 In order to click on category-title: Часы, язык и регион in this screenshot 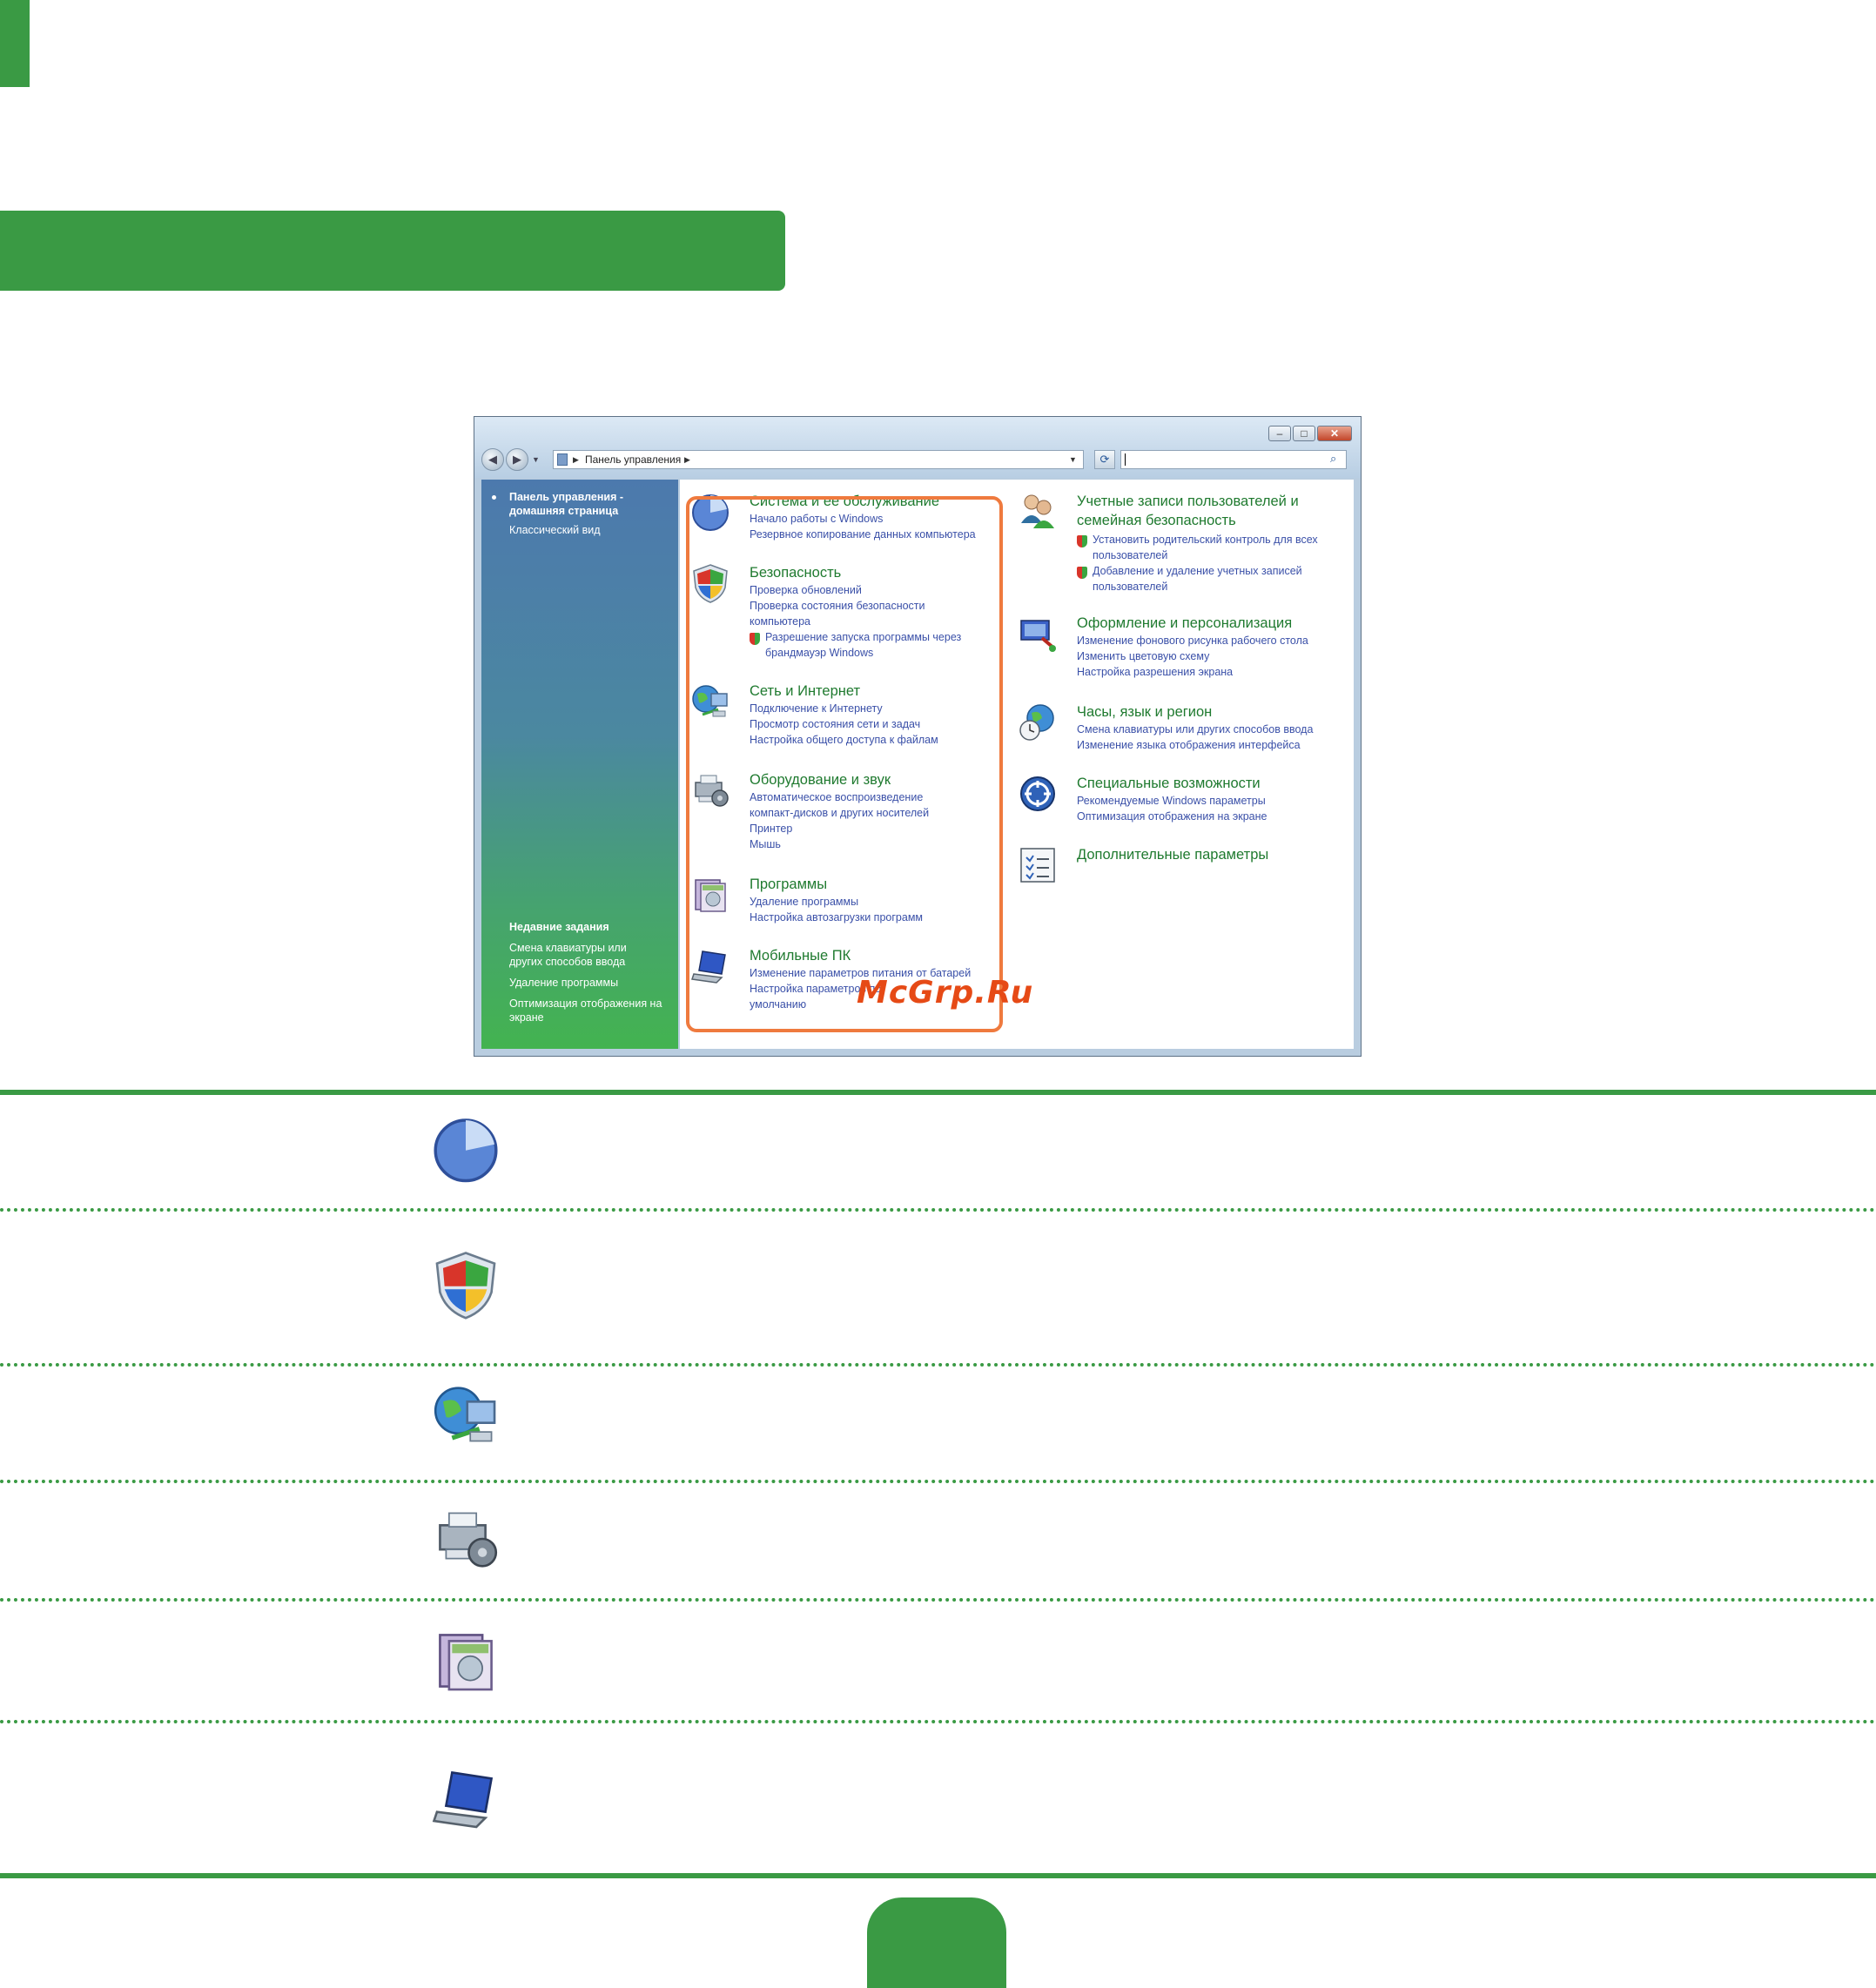, I will do `click(1212, 712)`.